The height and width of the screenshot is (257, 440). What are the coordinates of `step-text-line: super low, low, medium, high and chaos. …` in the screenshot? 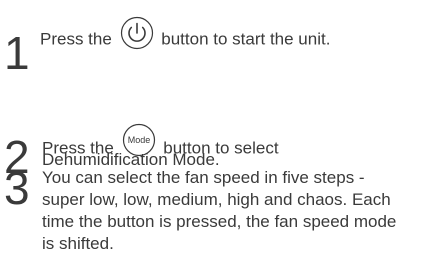 It's located at (216, 199).